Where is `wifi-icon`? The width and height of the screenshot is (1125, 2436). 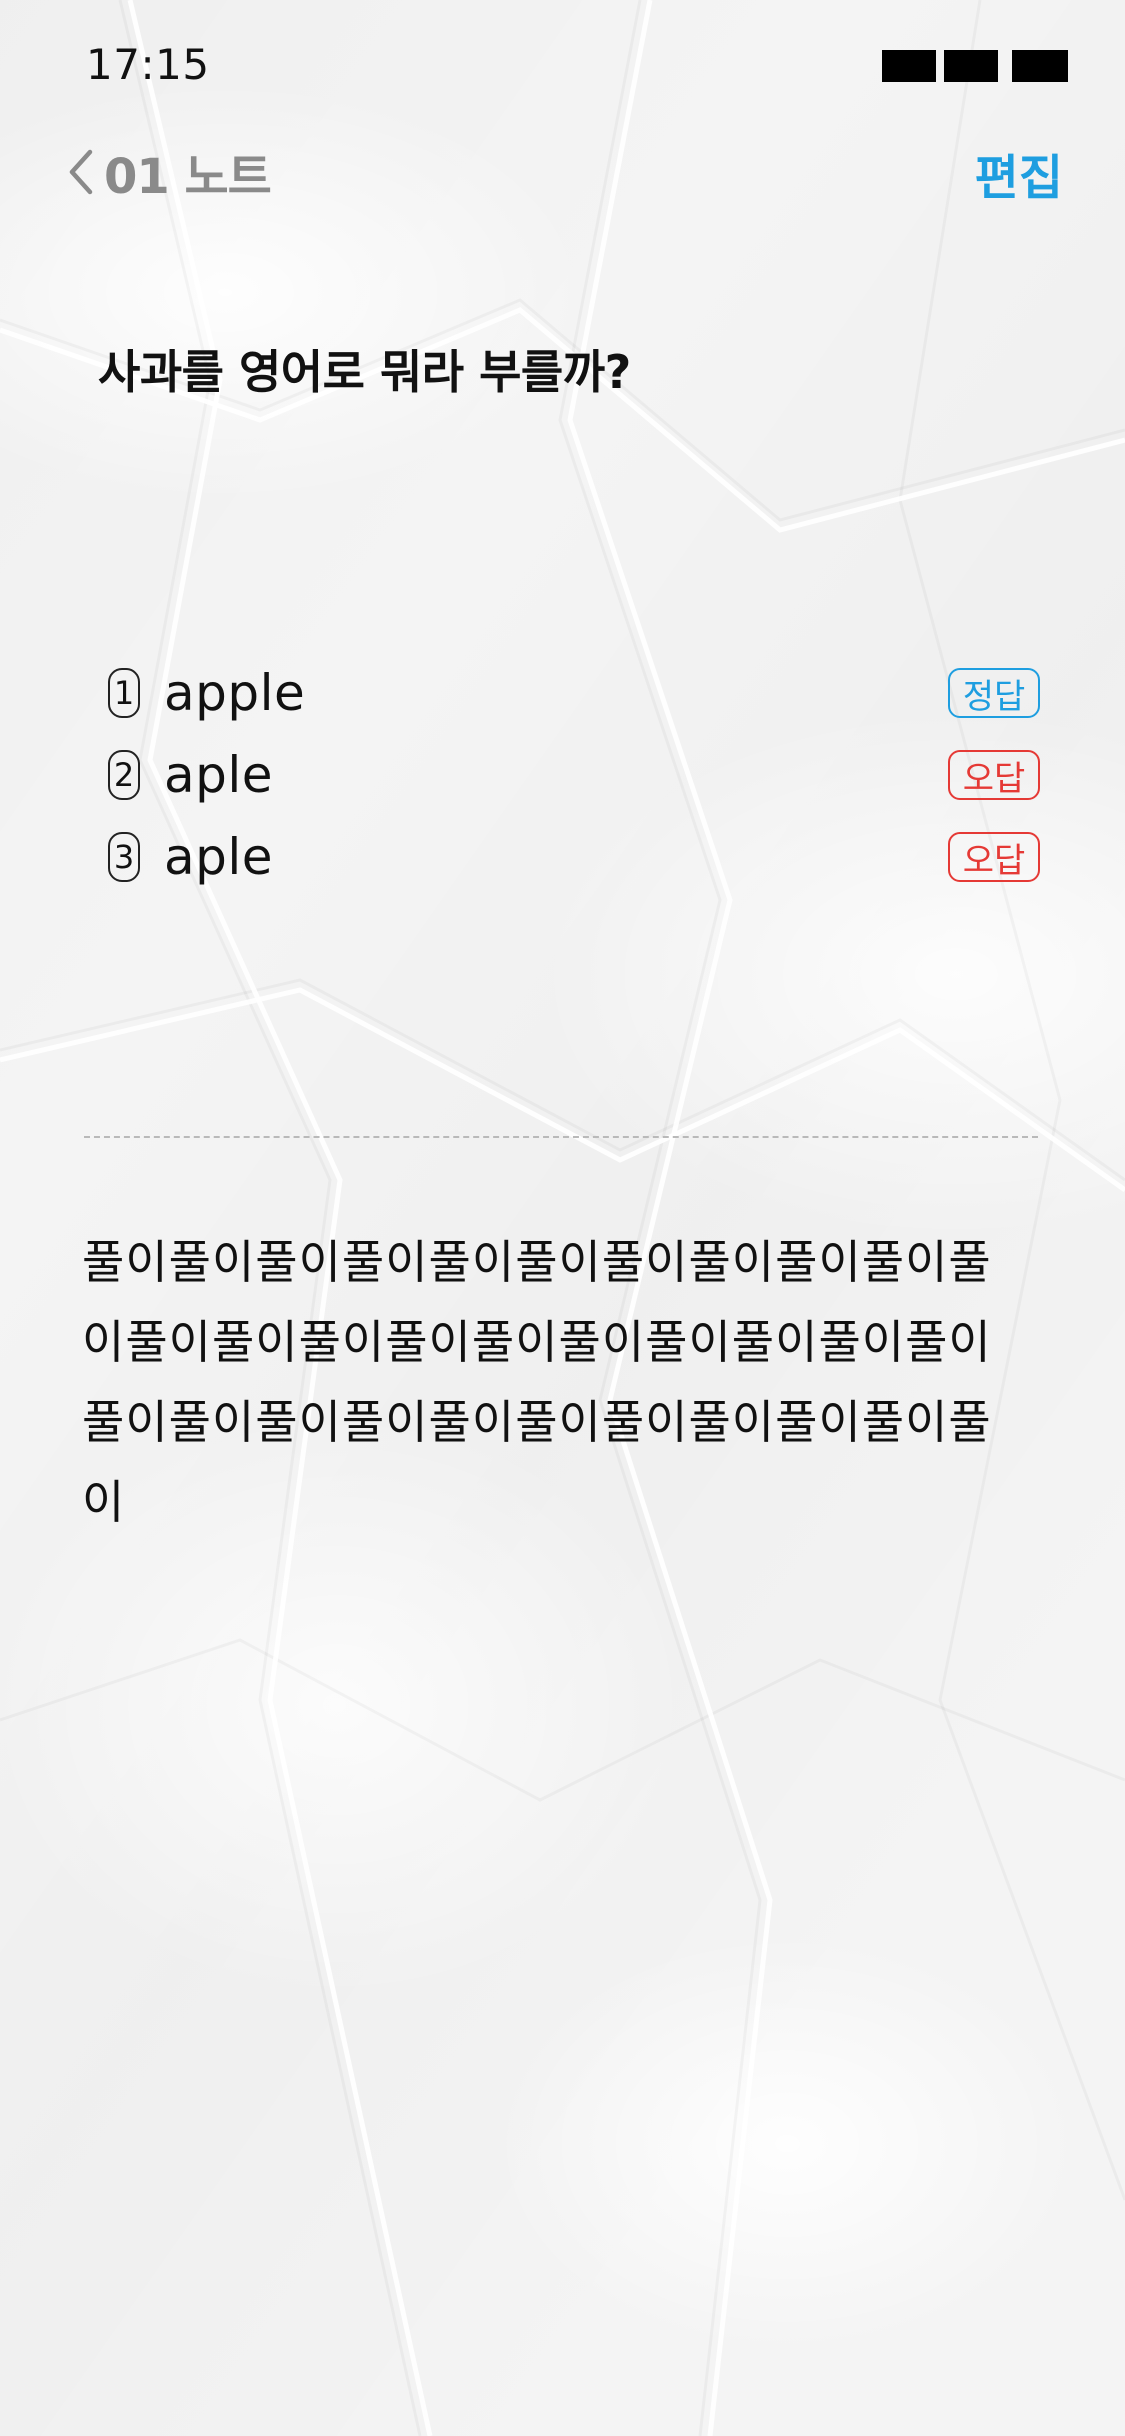 wifi-icon is located at coordinates (971, 66).